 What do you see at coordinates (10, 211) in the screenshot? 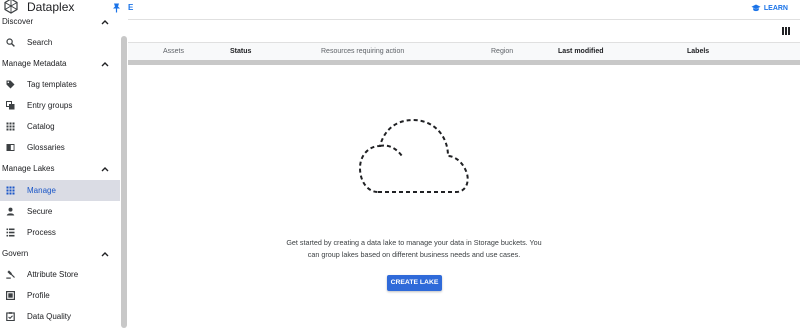
I see `person-icon` at bounding box center [10, 211].